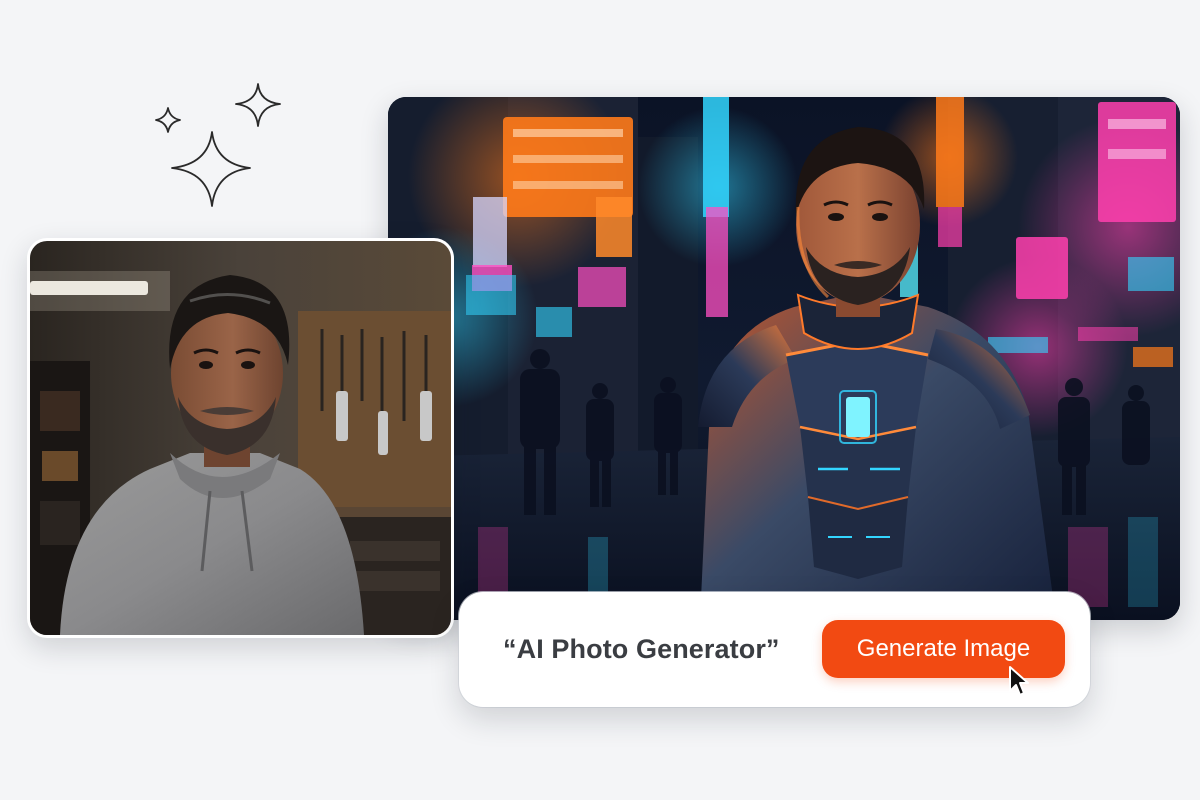 This screenshot has width=1200, height=800. Describe the element at coordinates (1020, 682) in the screenshot. I see `mouse-pointer-icon` at that location.